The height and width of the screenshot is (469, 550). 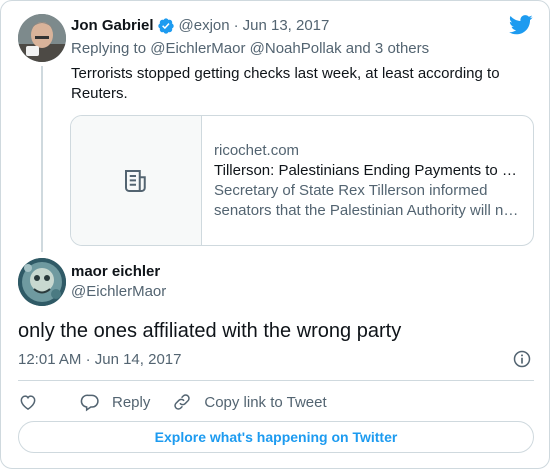 What do you see at coordinates (521, 25) in the screenshot?
I see `twitter-bird-icon` at bounding box center [521, 25].